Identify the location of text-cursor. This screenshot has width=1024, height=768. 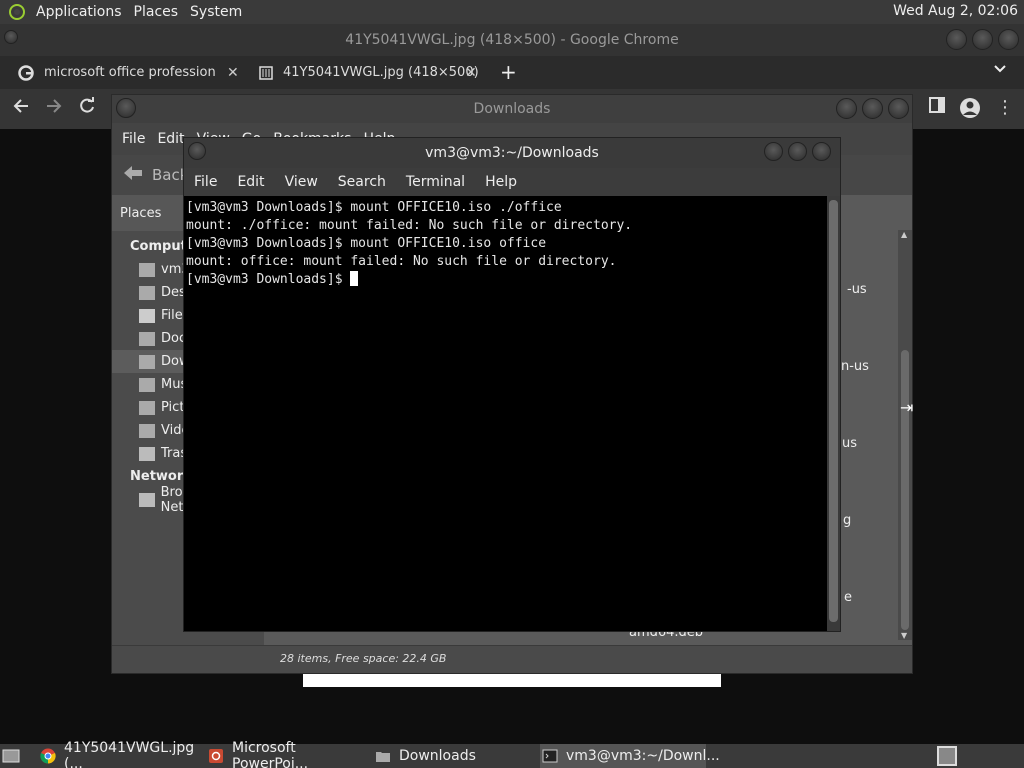
(354, 278).